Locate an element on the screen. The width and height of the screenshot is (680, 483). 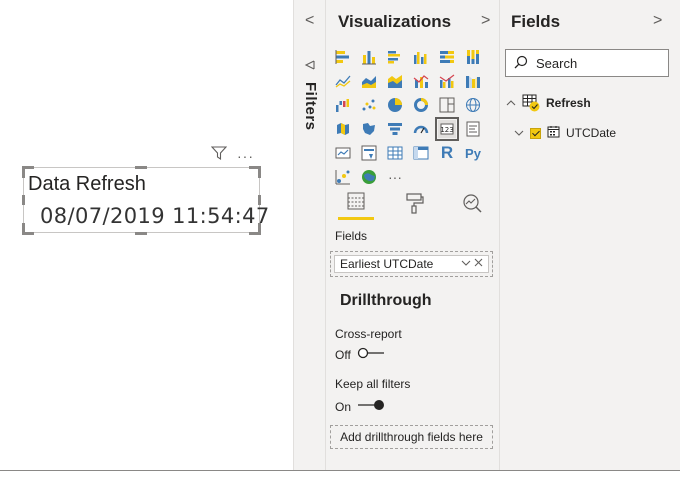
field-pill-earliest-utcdate: Earliest UTCDate is located at coordinates (411, 264).